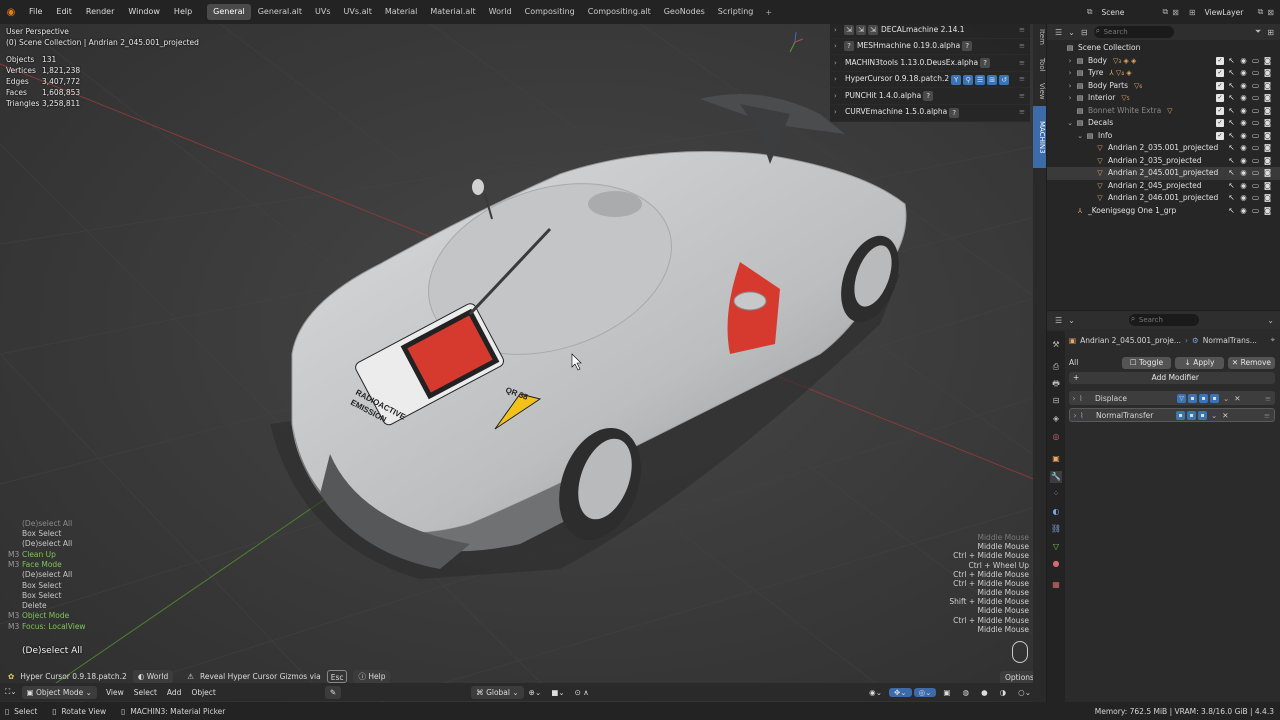 Image resolution: width=1280 pixels, height=720 pixels. Describe the element at coordinates (900, 692) in the screenshot. I see `gizmo-icon: ✥⌄` at that location.